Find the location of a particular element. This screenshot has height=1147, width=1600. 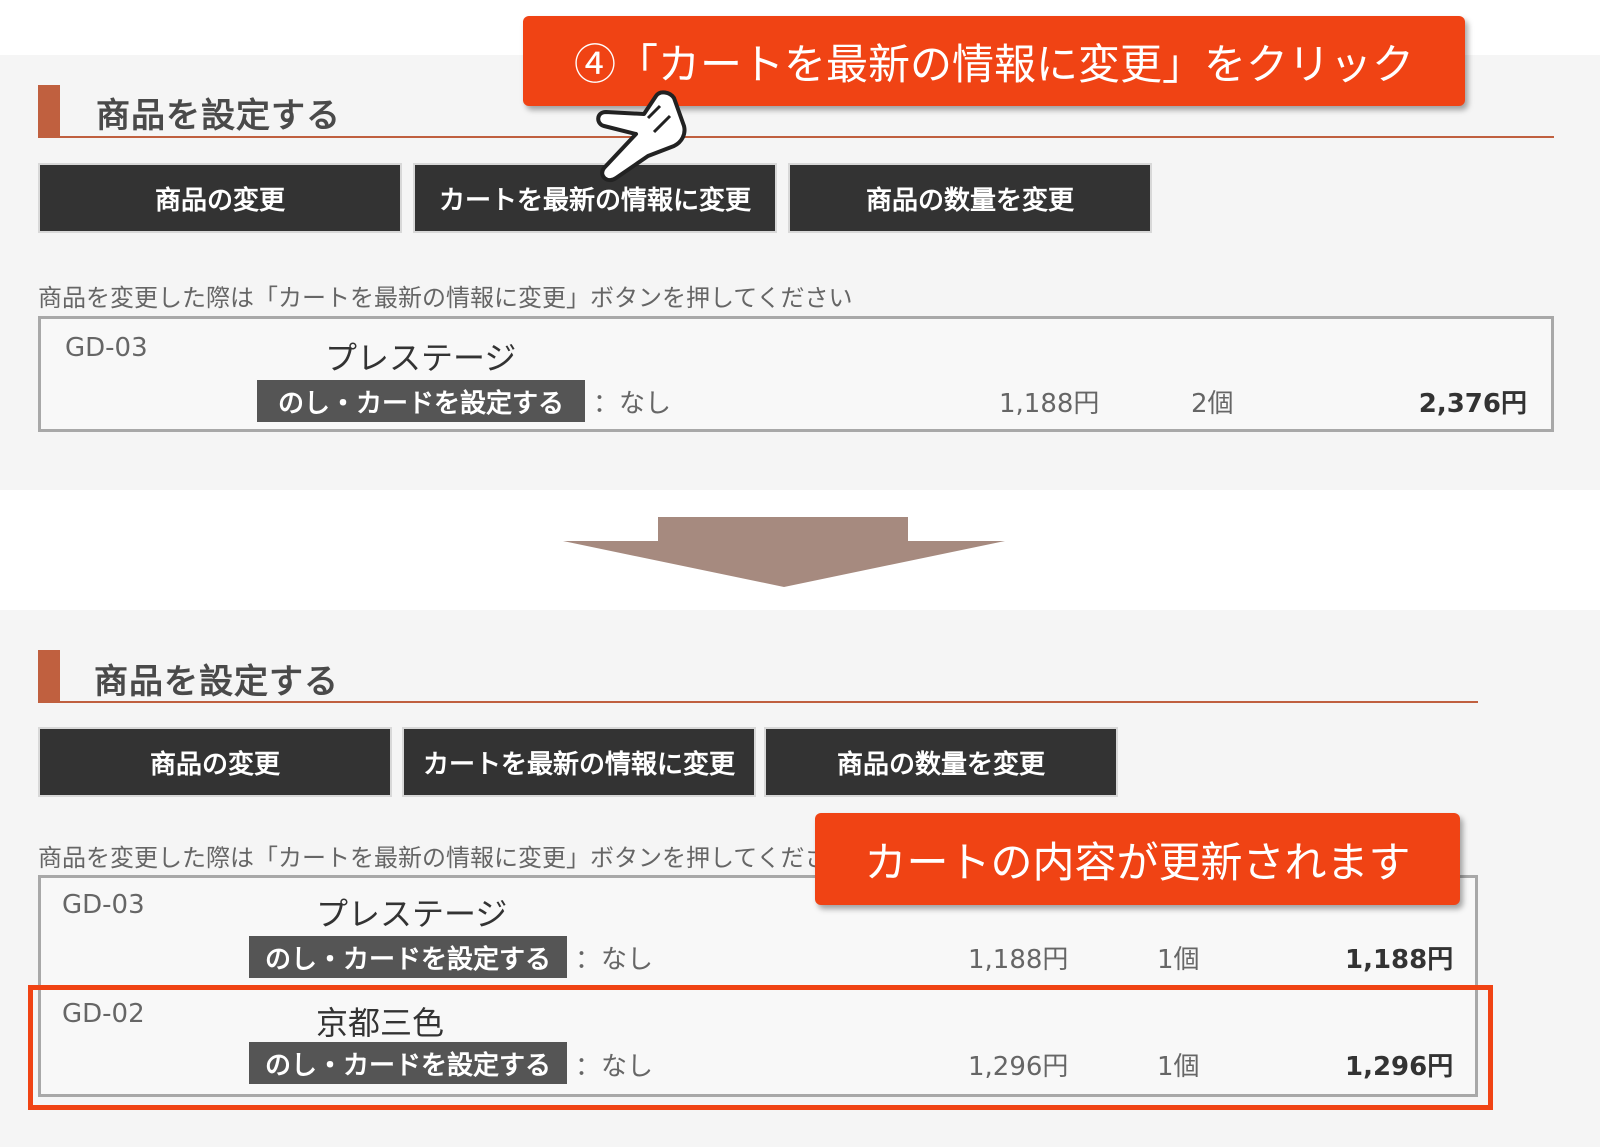

hand-pointer-icon is located at coordinates (641, 136).